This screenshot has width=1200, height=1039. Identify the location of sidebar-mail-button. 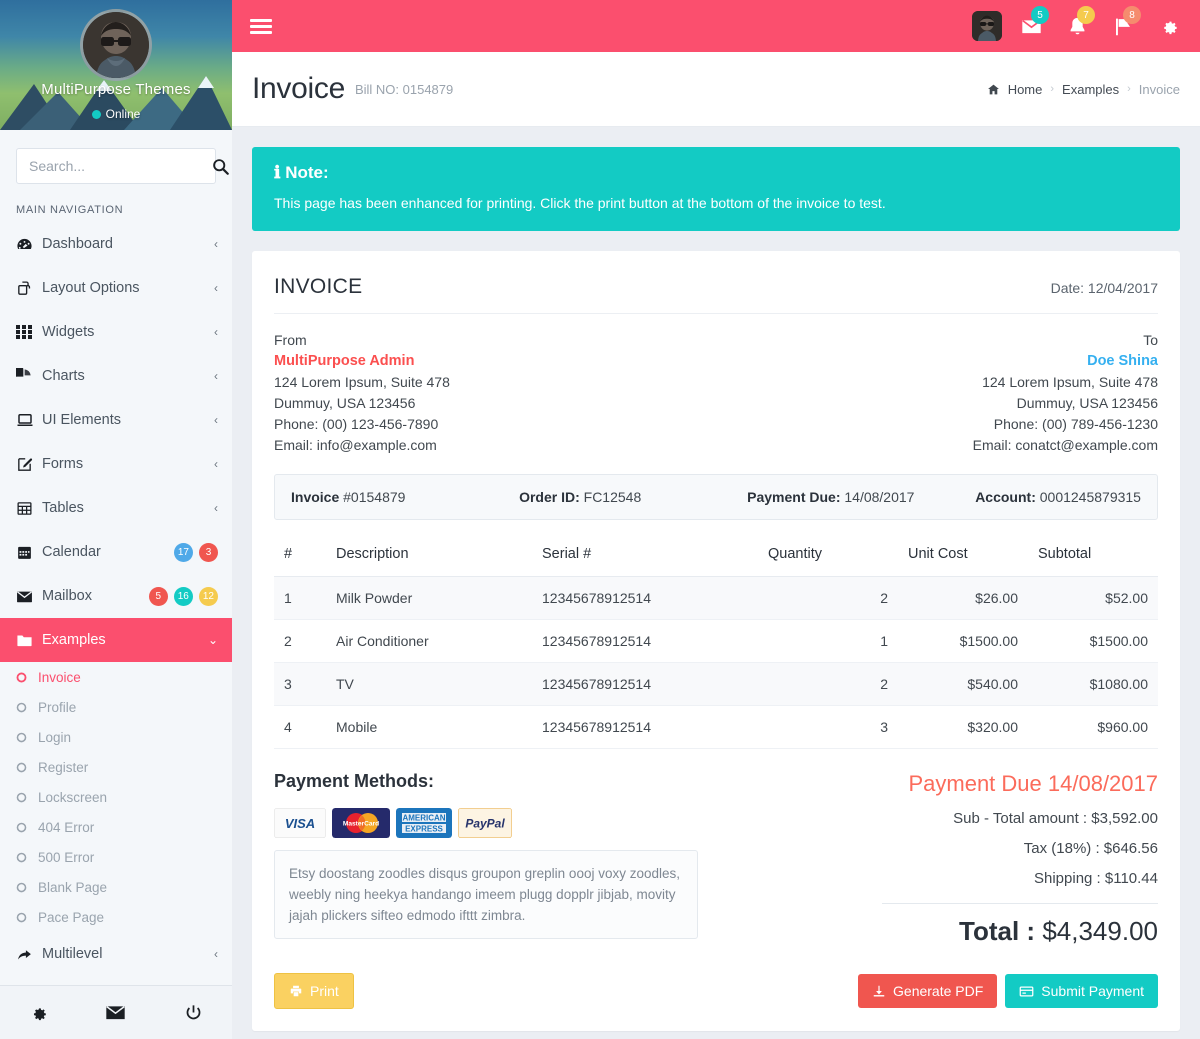
(115, 1012).